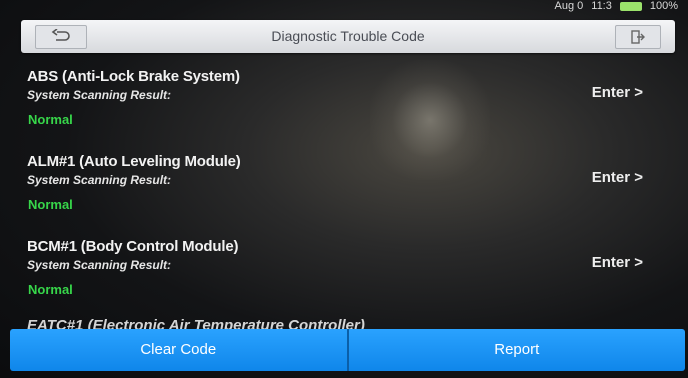  What do you see at coordinates (179, 350) in the screenshot?
I see `clear-code-button: Clear Code` at bounding box center [179, 350].